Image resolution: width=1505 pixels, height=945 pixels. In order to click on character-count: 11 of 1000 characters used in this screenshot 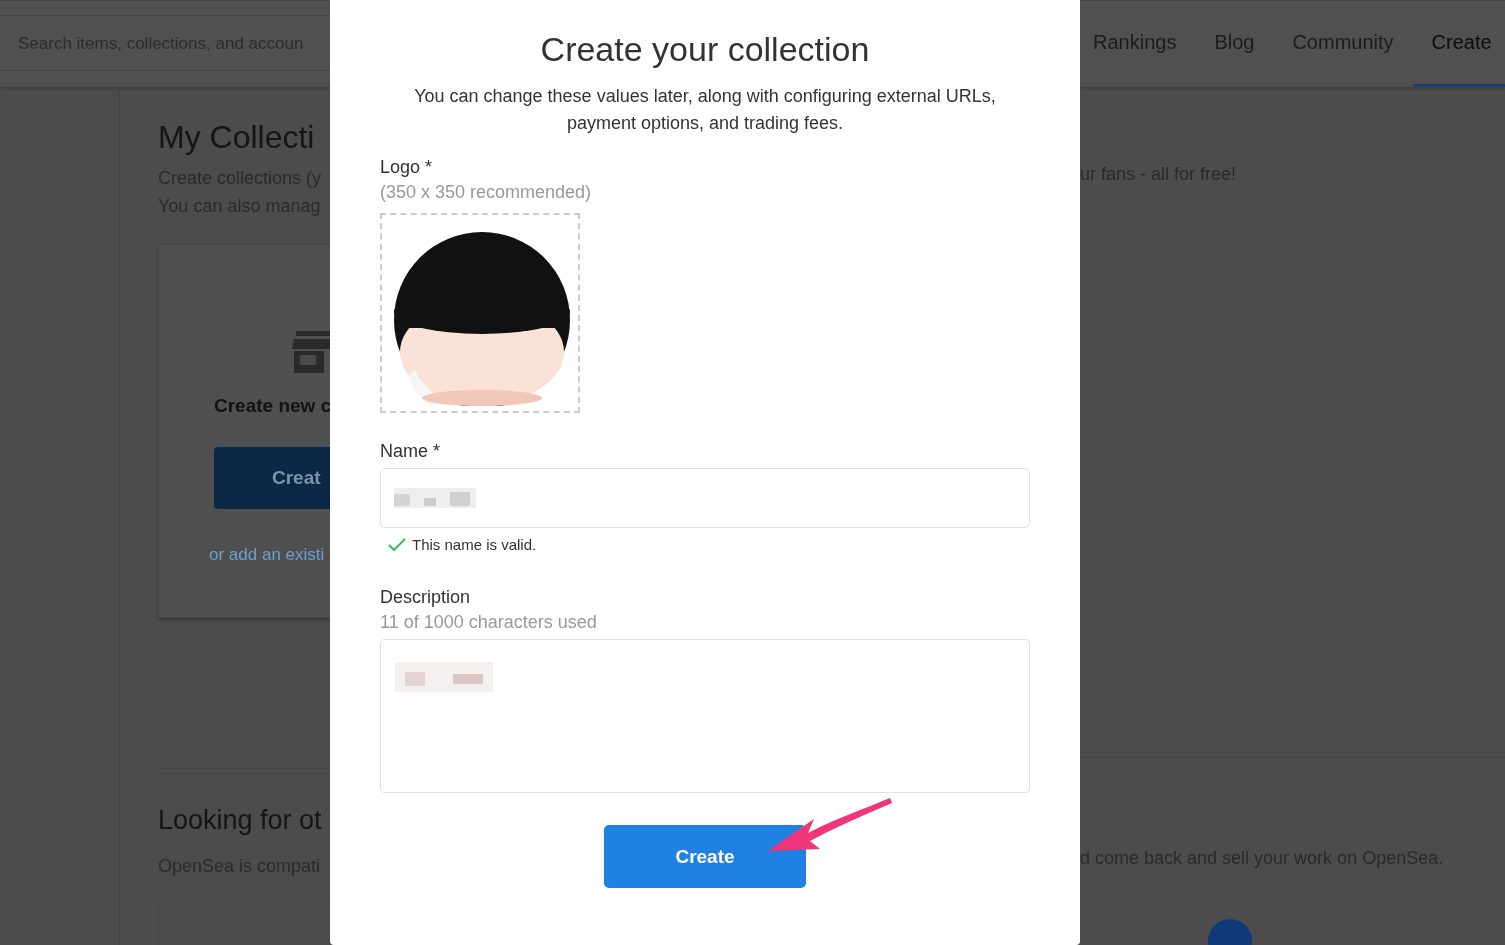, I will do `click(488, 622)`.